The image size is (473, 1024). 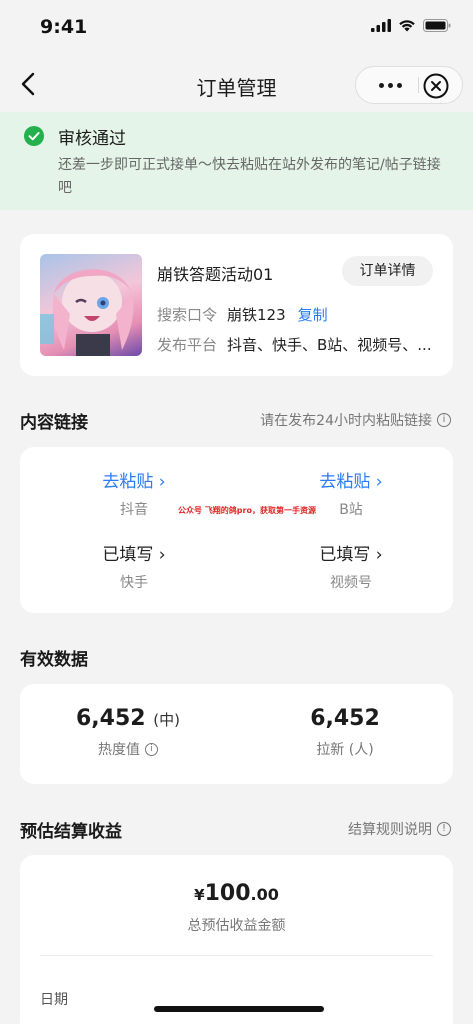 I want to click on banner-title: 审核通过, so click(x=92, y=139).